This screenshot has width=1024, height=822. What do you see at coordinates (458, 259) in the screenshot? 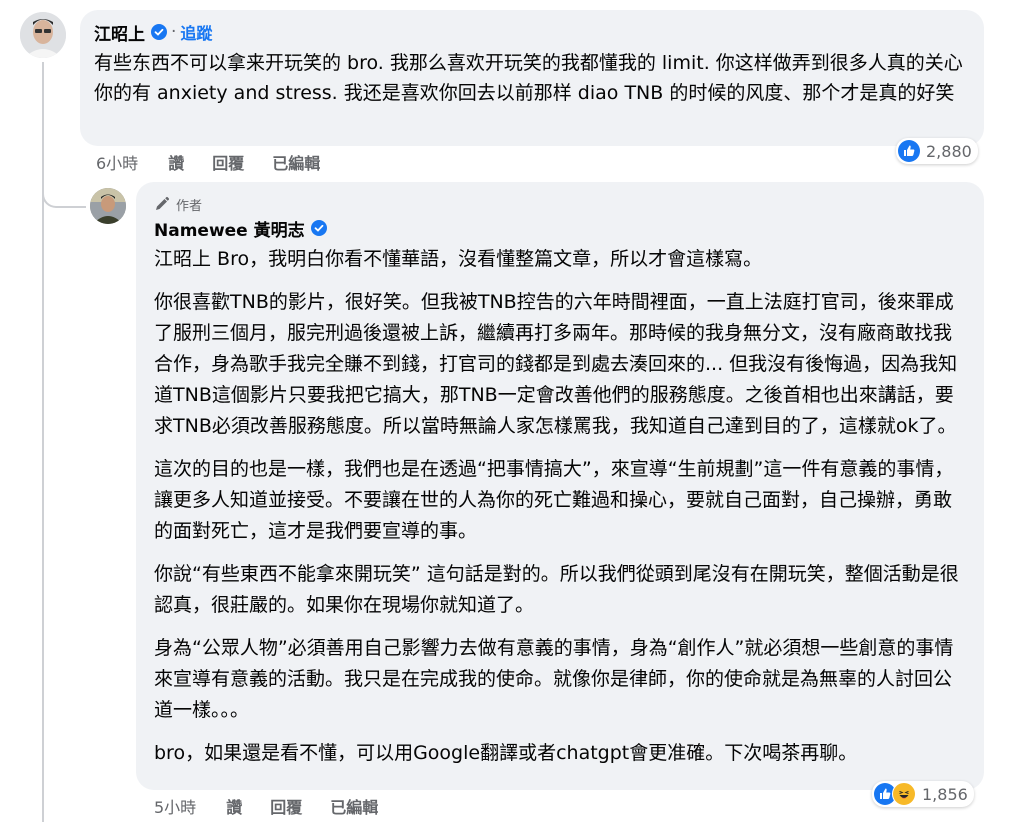
I see `reply-paragraph: 江昭上 Bro，我明白你看不懂華語，沒看懂整篇文章，所以才會這樣寫。` at bounding box center [458, 259].